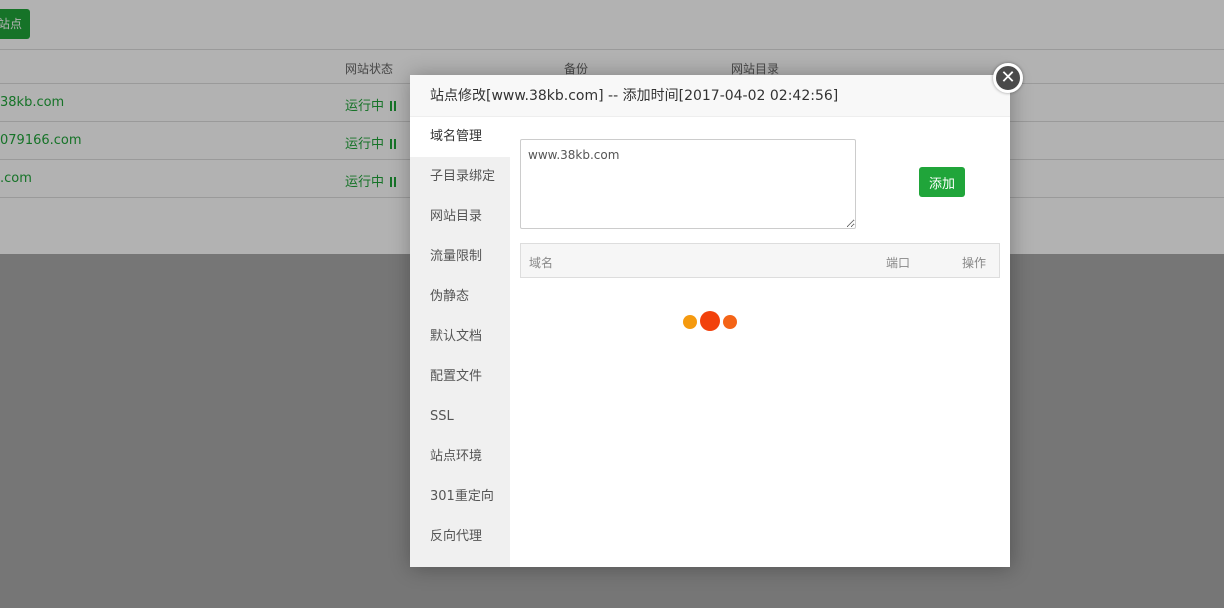 Image resolution: width=1224 pixels, height=608 pixels. What do you see at coordinates (460, 417) in the screenshot?
I see `tab-ssl: SSL` at bounding box center [460, 417].